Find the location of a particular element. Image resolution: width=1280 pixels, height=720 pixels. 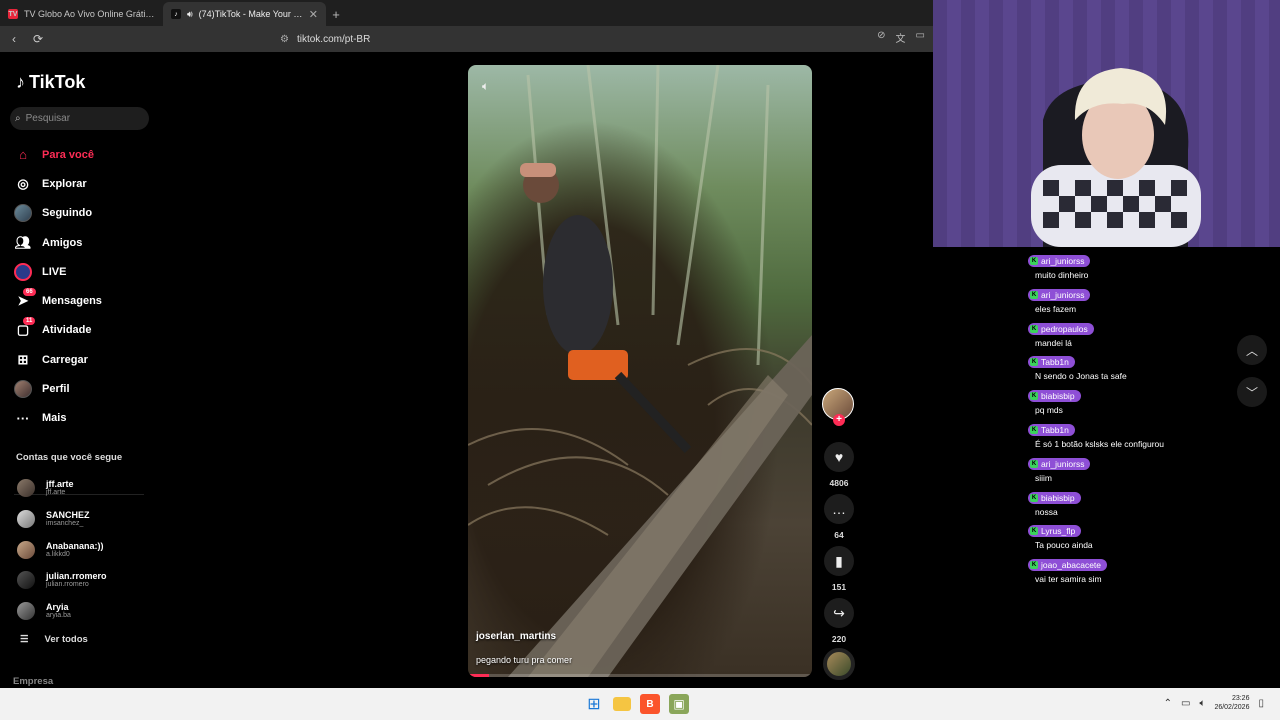

save-action: ▮ 151 is located at coordinates (839, 569).